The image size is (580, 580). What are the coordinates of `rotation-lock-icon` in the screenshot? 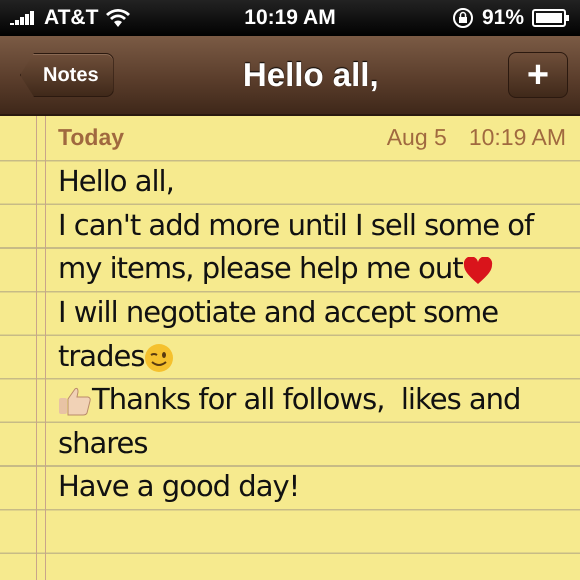 It's located at (463, 18).